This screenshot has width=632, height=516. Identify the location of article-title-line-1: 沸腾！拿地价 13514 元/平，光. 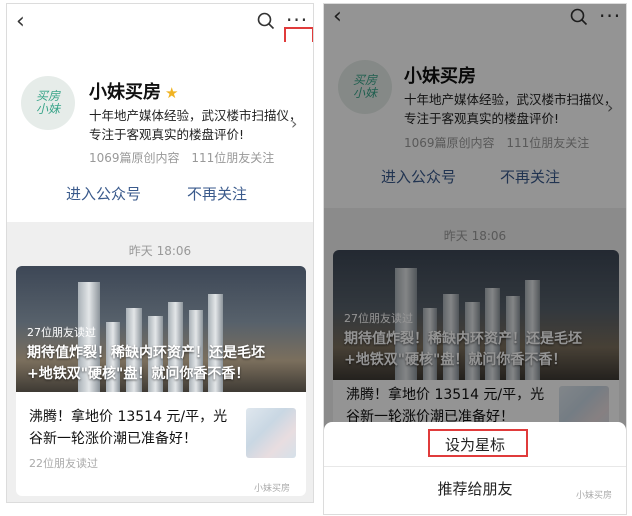
(128, 417).